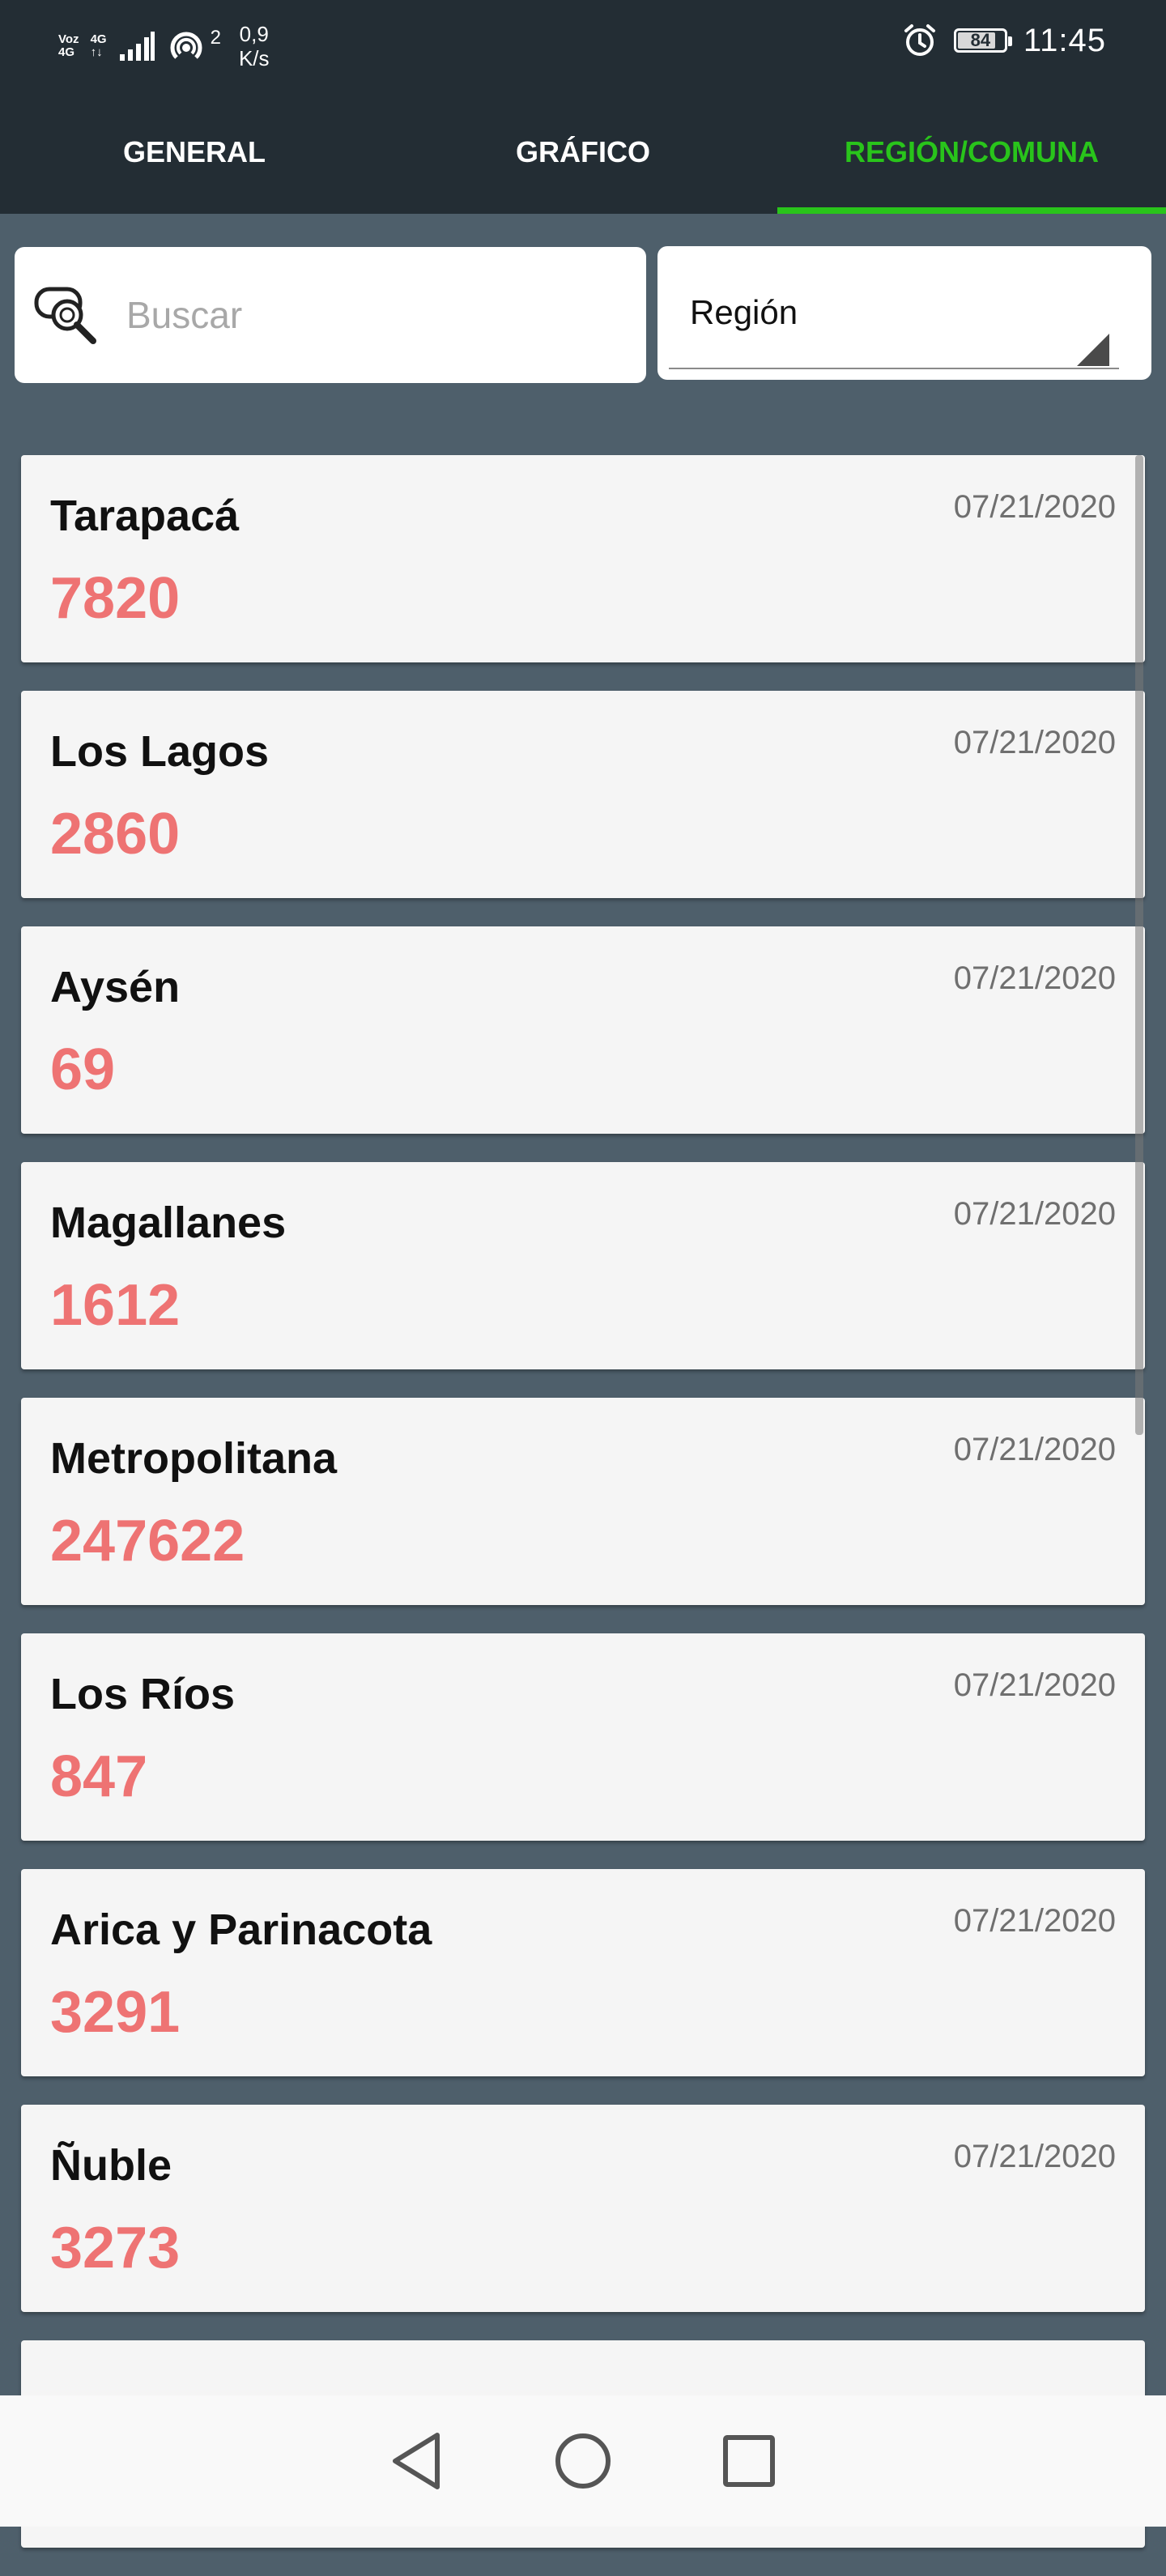 The height and width of the screenshot is (2576, 1166). I want to click on list-scrollbar, so click(1139, 945).